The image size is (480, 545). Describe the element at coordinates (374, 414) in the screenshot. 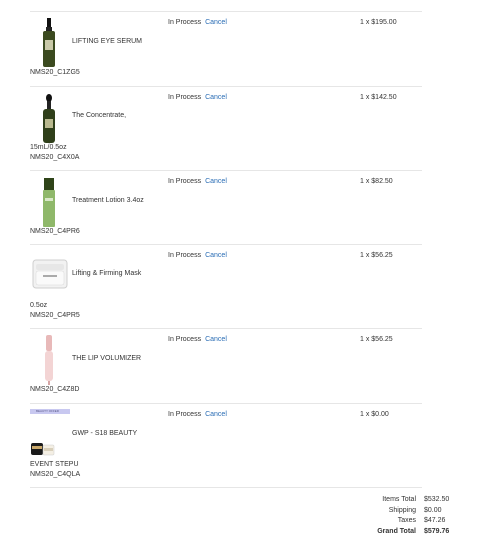

I see `qty-price: 1 x $0.00` at that location.